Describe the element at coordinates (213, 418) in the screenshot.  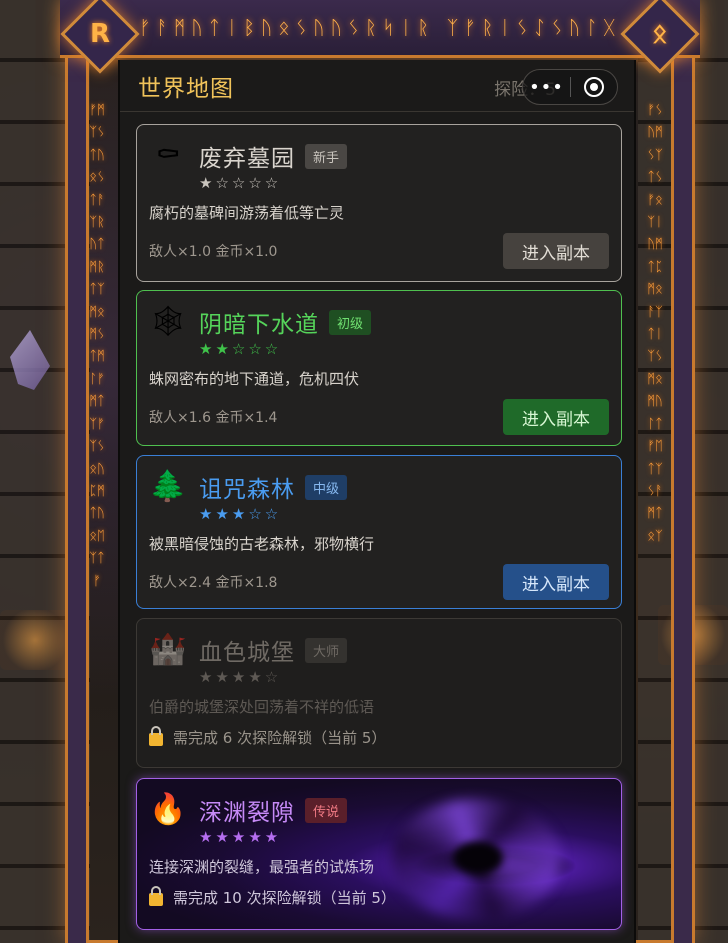
I see `reward-multipliers: 敌人×1.6 金币×1.4` at that location.